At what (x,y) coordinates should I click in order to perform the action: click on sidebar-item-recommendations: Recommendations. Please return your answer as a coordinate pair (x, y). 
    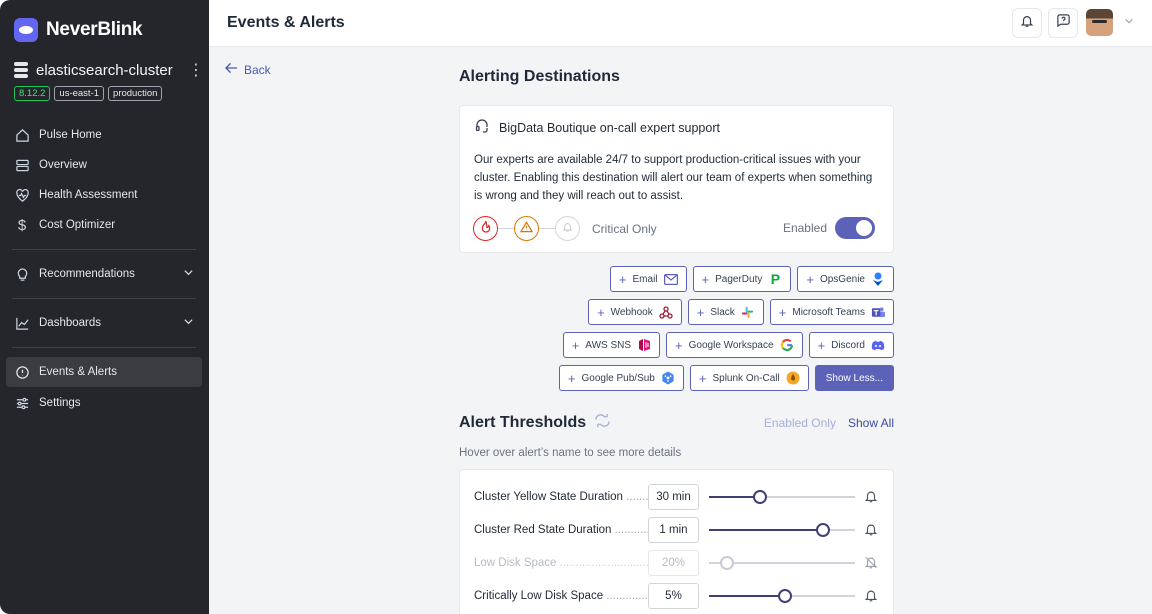
    Looking at the image, I should click on (104, 274).